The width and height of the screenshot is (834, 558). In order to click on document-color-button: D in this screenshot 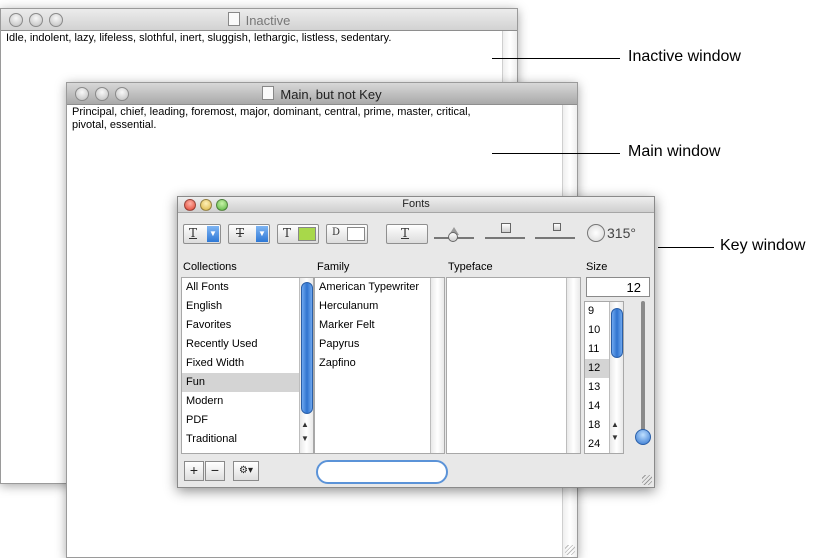, I will do `click(347, 234)`.